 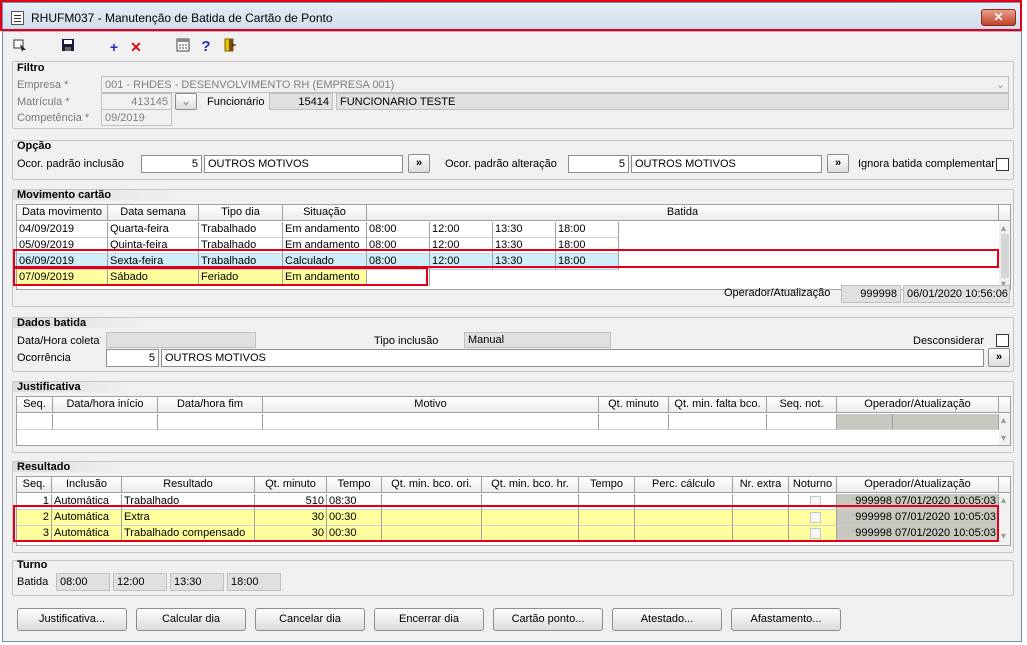 I want to click on justificativa-scrollbar, so click(x=1004, y=429).